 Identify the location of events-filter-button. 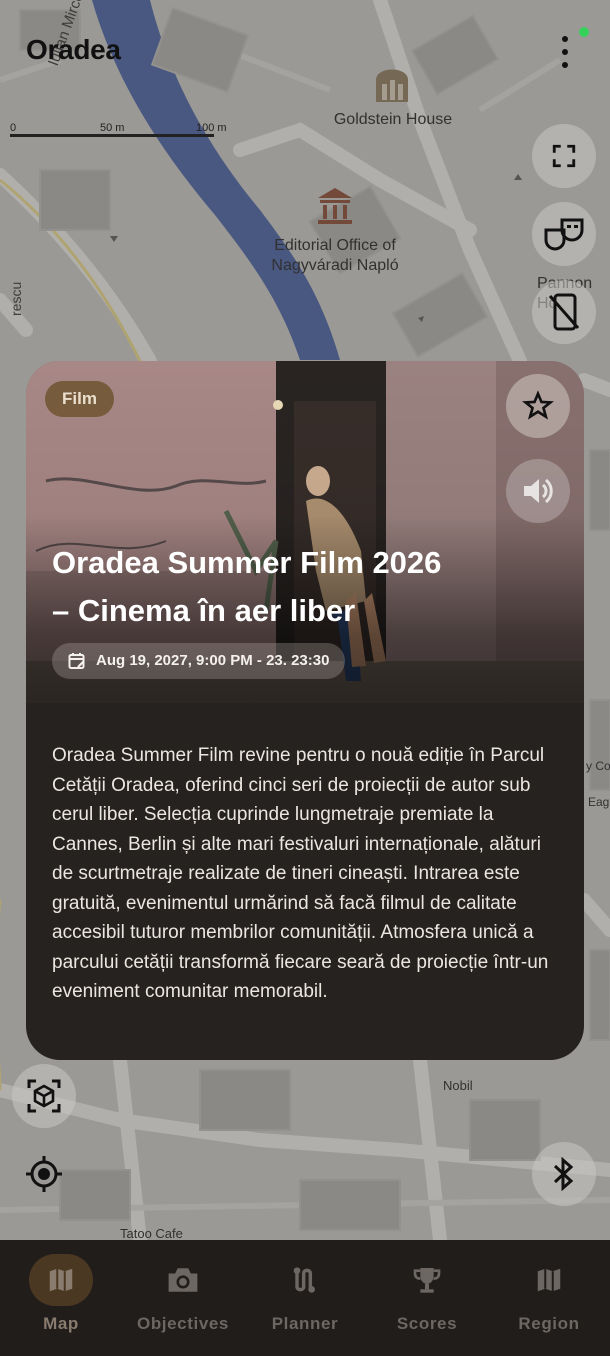
(564, 234).